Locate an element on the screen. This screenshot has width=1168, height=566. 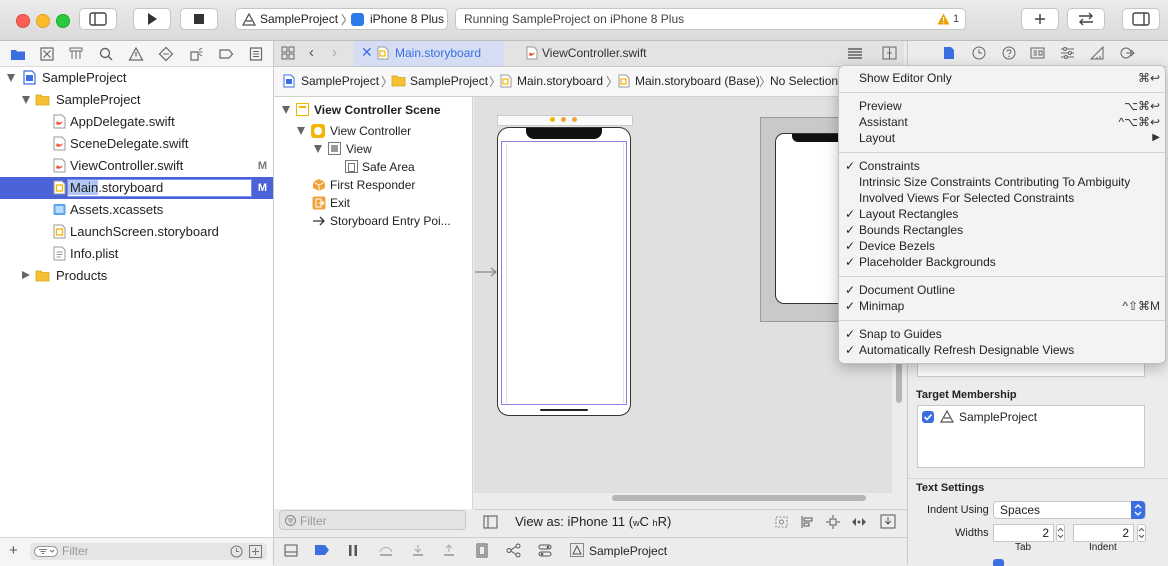
run-button is located at coordinates (152, 19).